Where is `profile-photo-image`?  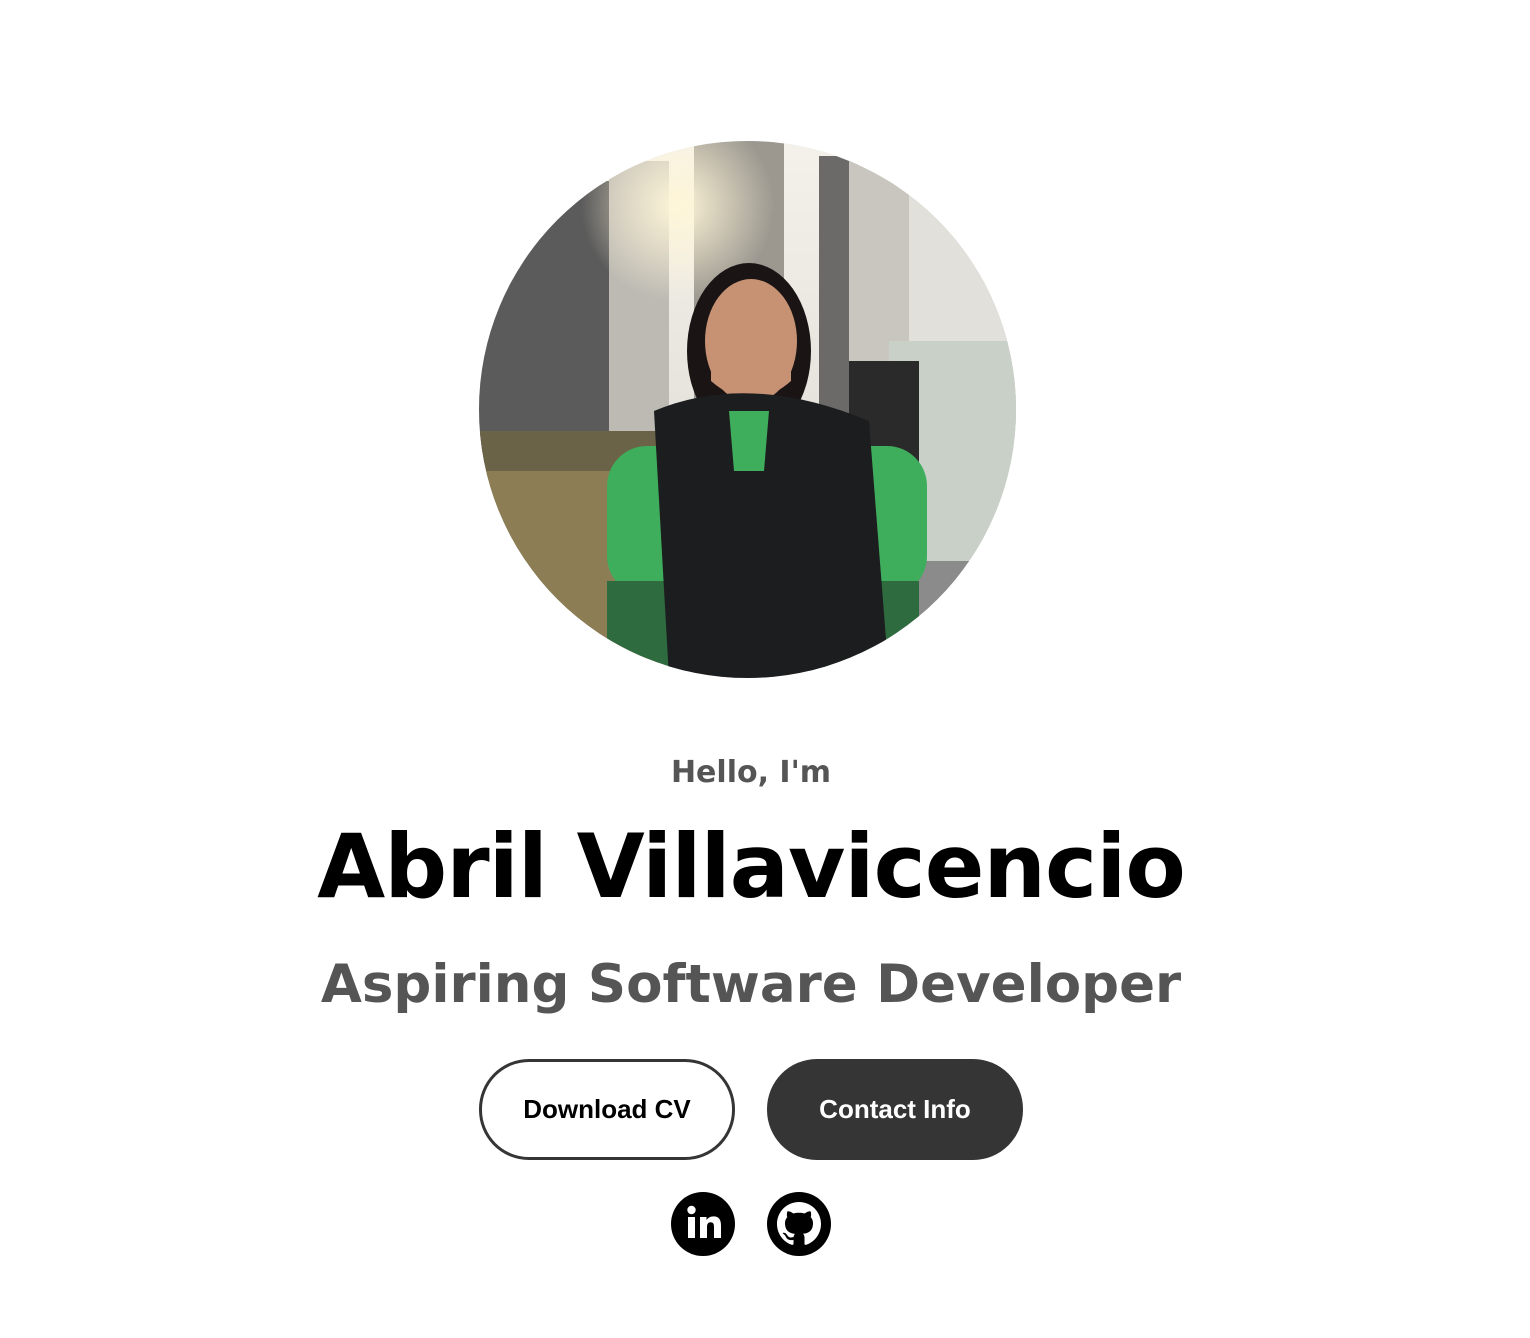
profile-photo-image is located at coordinates (747, 409).